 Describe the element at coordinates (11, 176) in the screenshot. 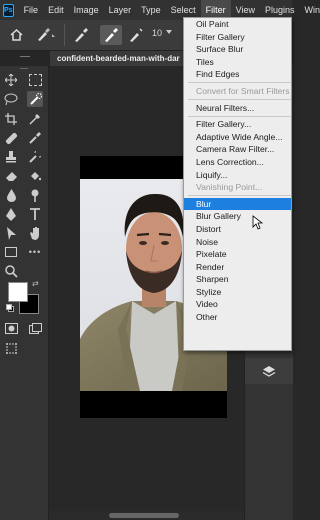

I see `eraser-tool-icon` at that location.